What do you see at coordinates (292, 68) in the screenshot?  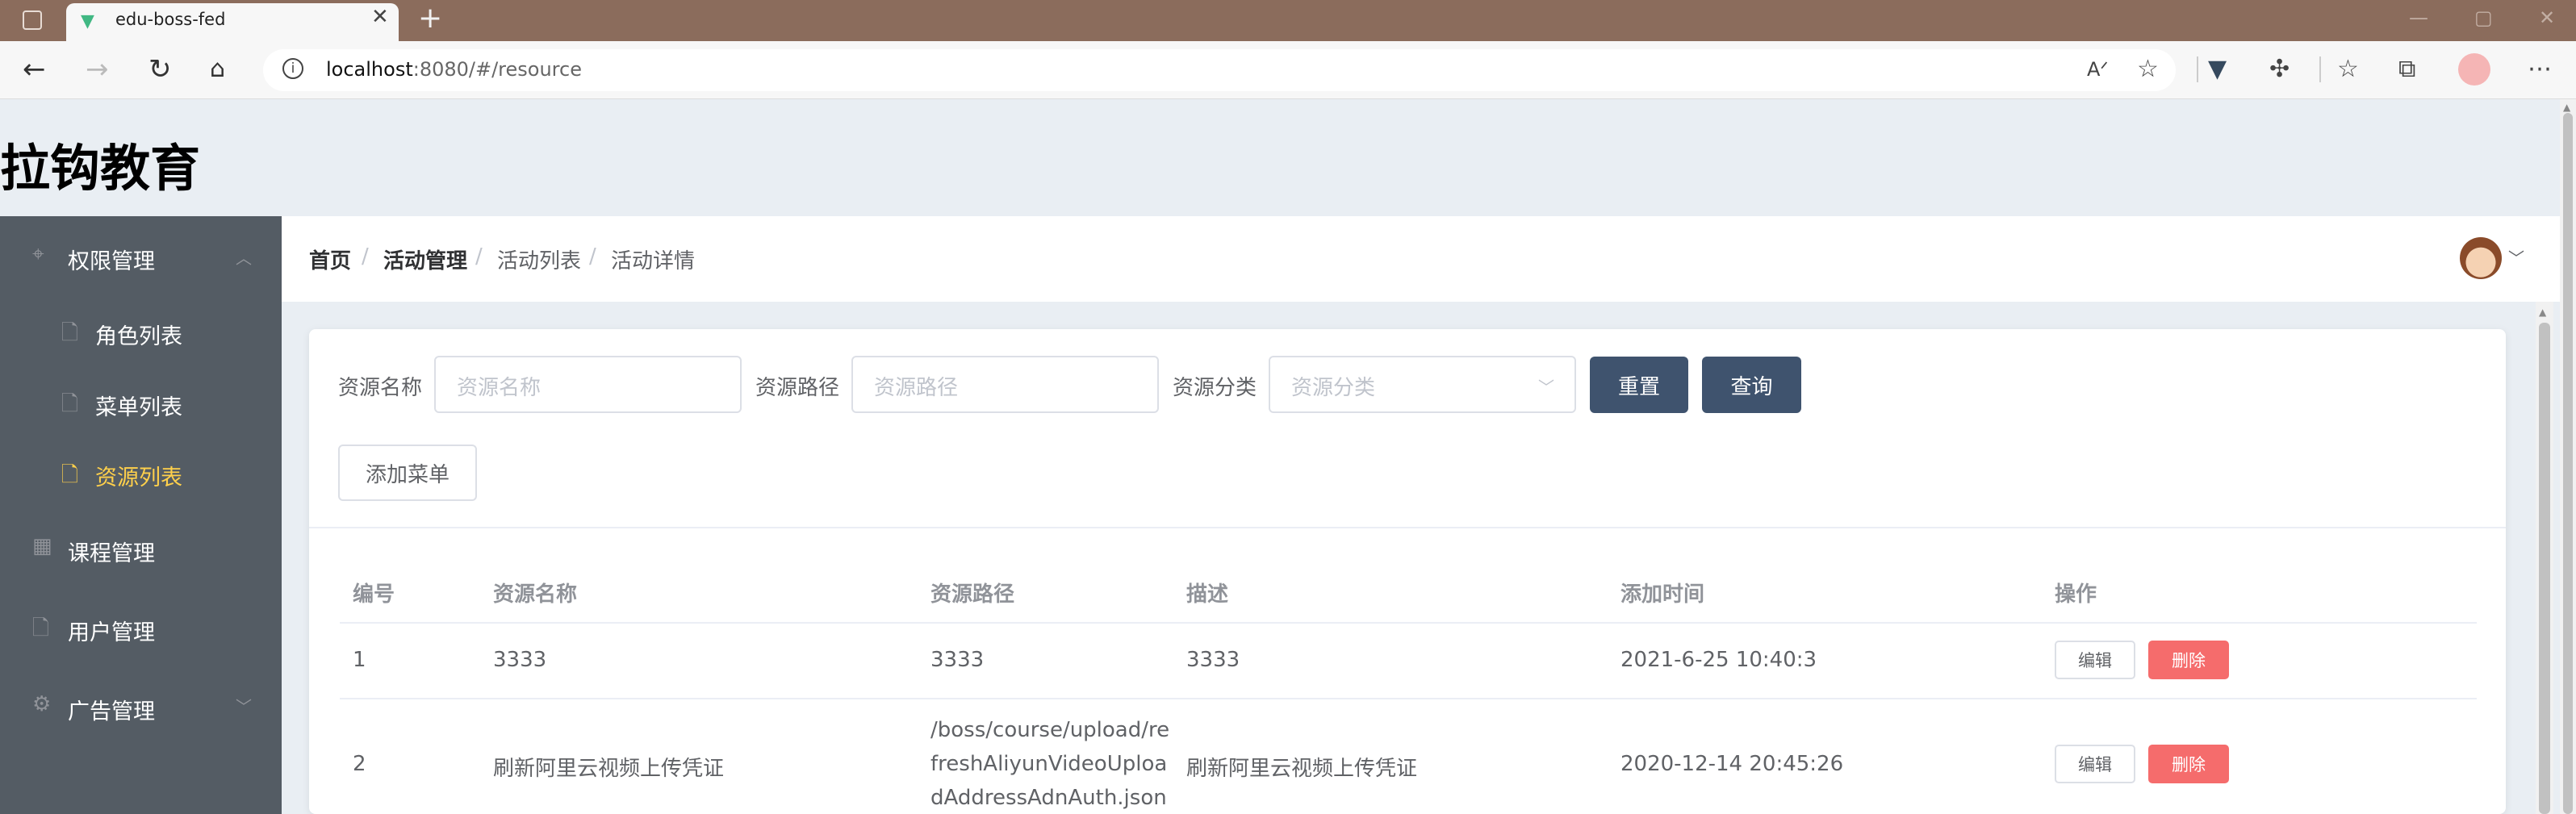 I see `info-icon: i` at bounding box center [292, 68].